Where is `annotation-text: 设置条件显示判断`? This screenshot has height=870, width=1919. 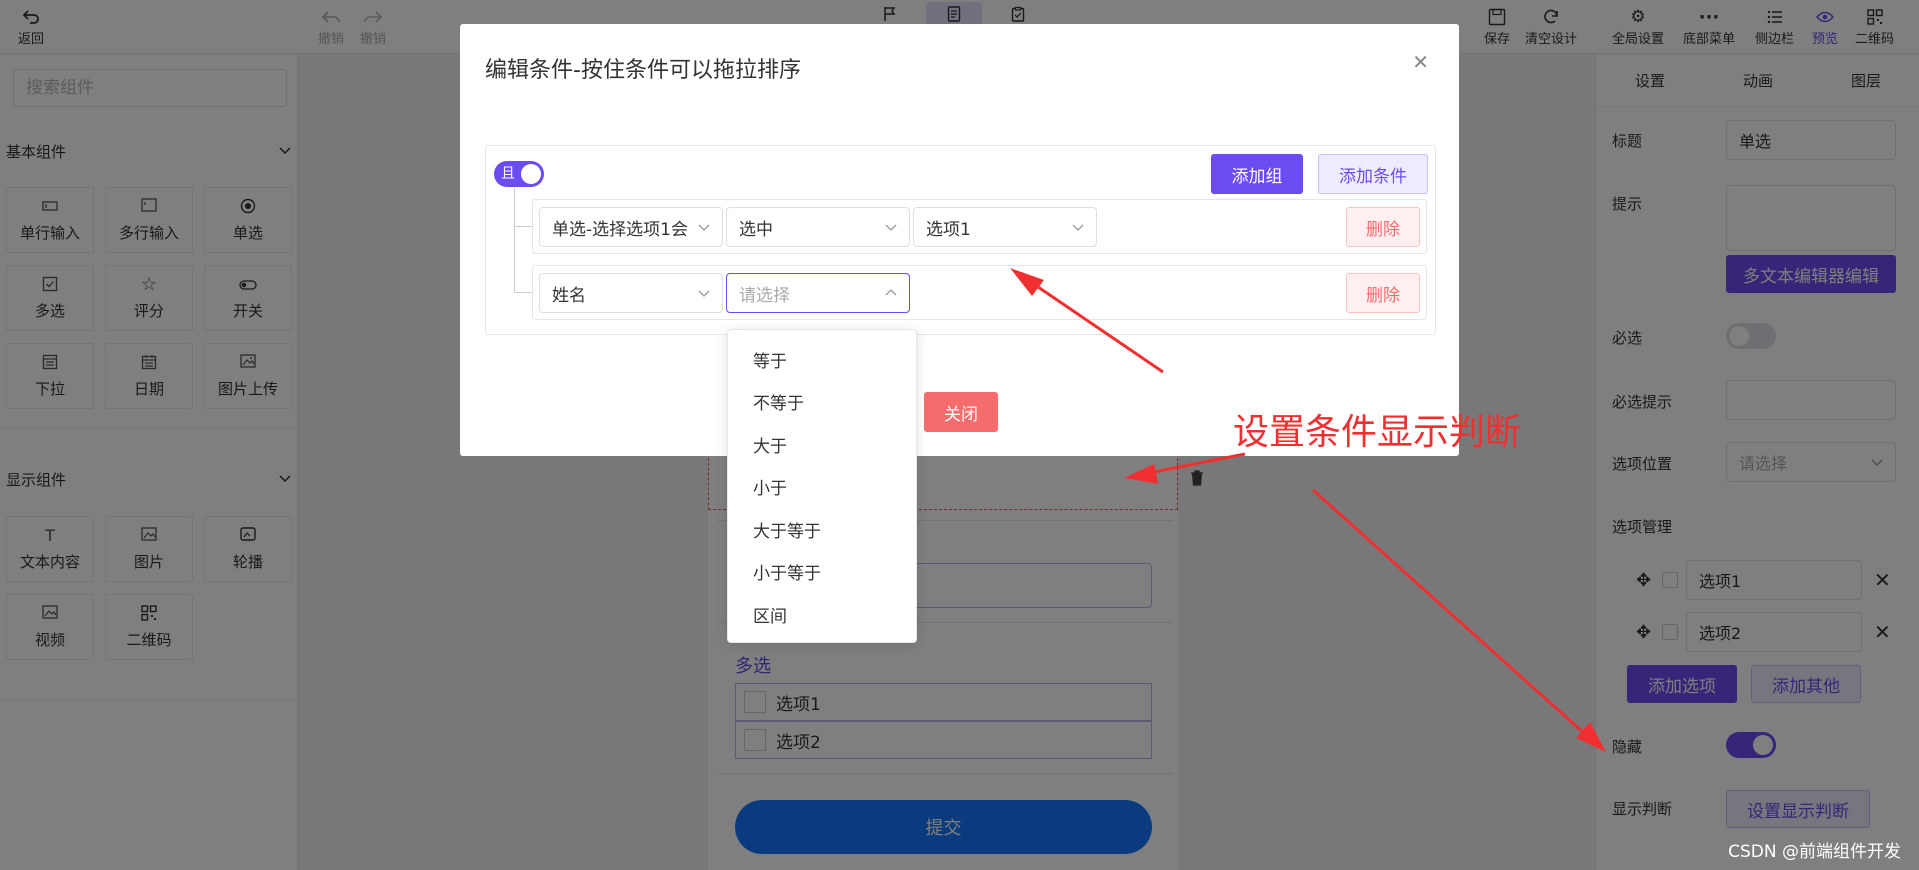
annotation-text: 设置条件显示判断 is located at coordinates (1377, 432).